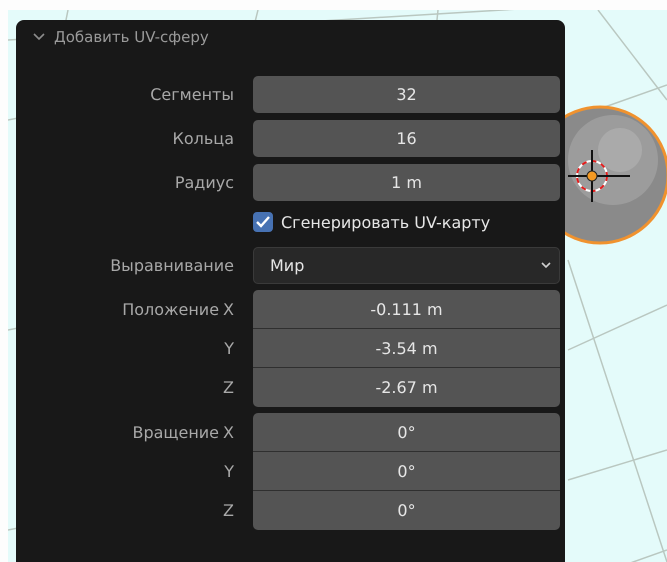 The height and width of the screenshot is (562, 667). I want to click on 3d-cursor-icon, so click(599, 176).